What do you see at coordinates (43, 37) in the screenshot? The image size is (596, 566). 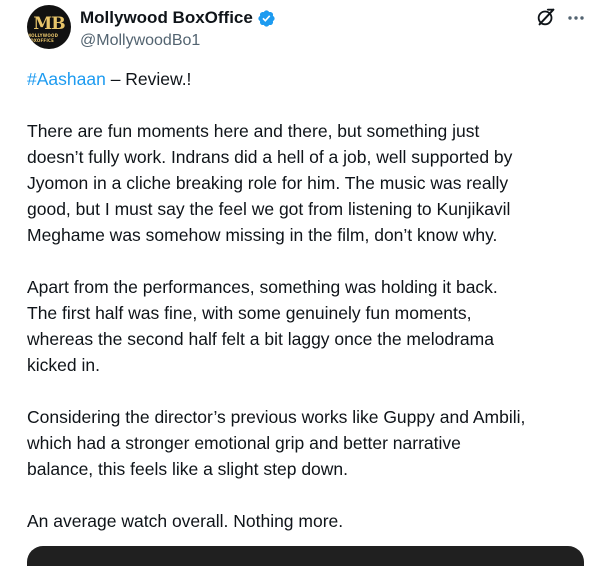 I see `avatar-logo-subtext: MOLLYWOOD BOXOFFICE` at bounding box center [43, 37].